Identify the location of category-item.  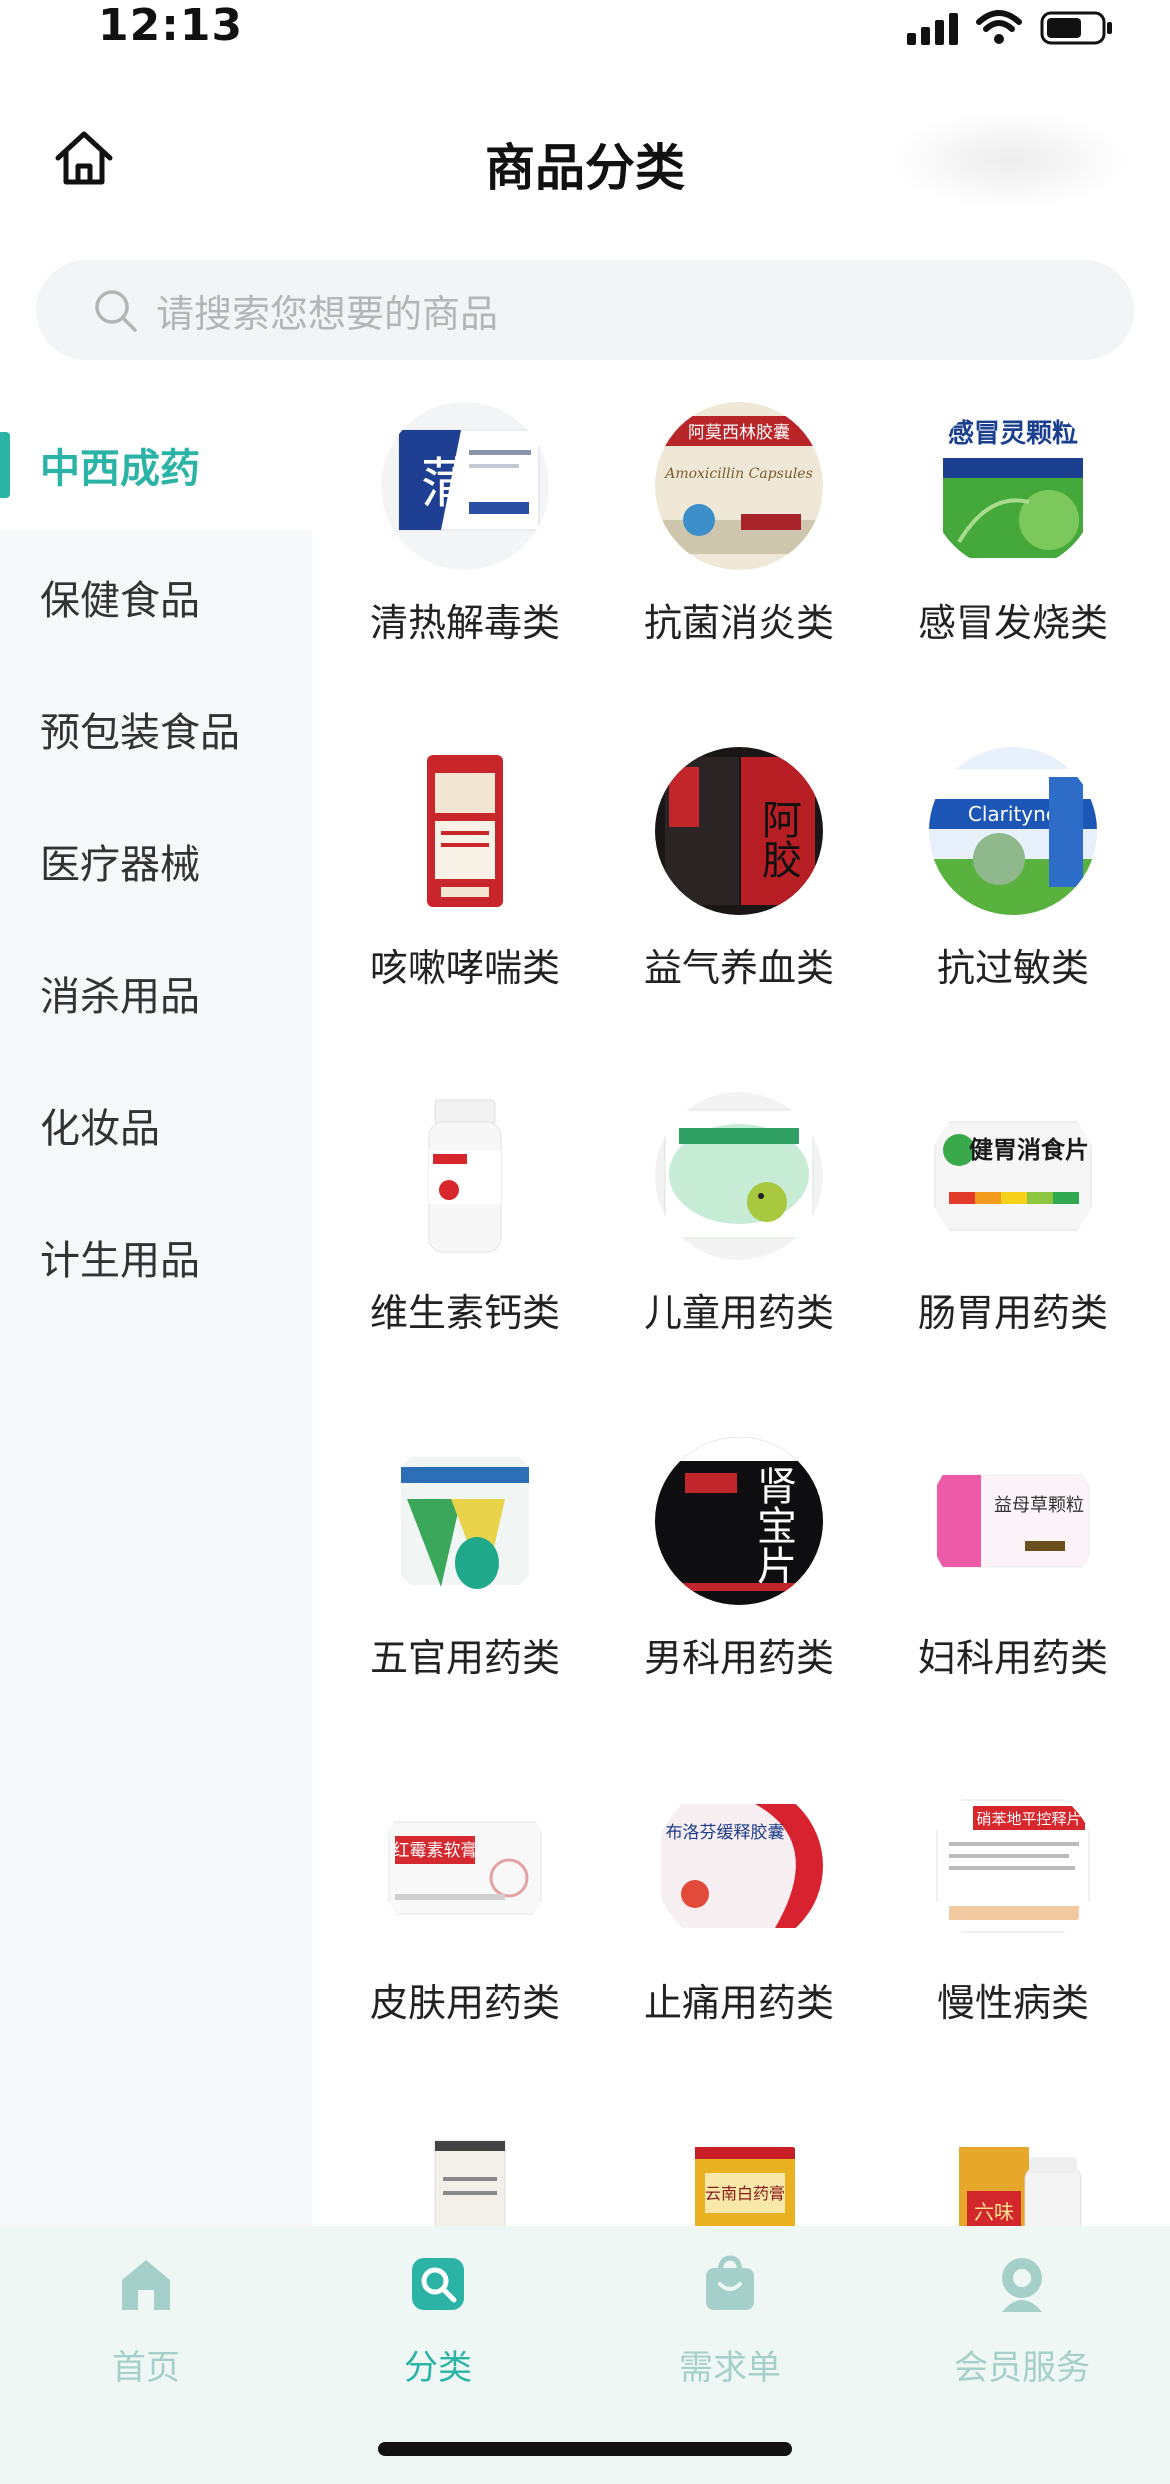
(465, 2165).